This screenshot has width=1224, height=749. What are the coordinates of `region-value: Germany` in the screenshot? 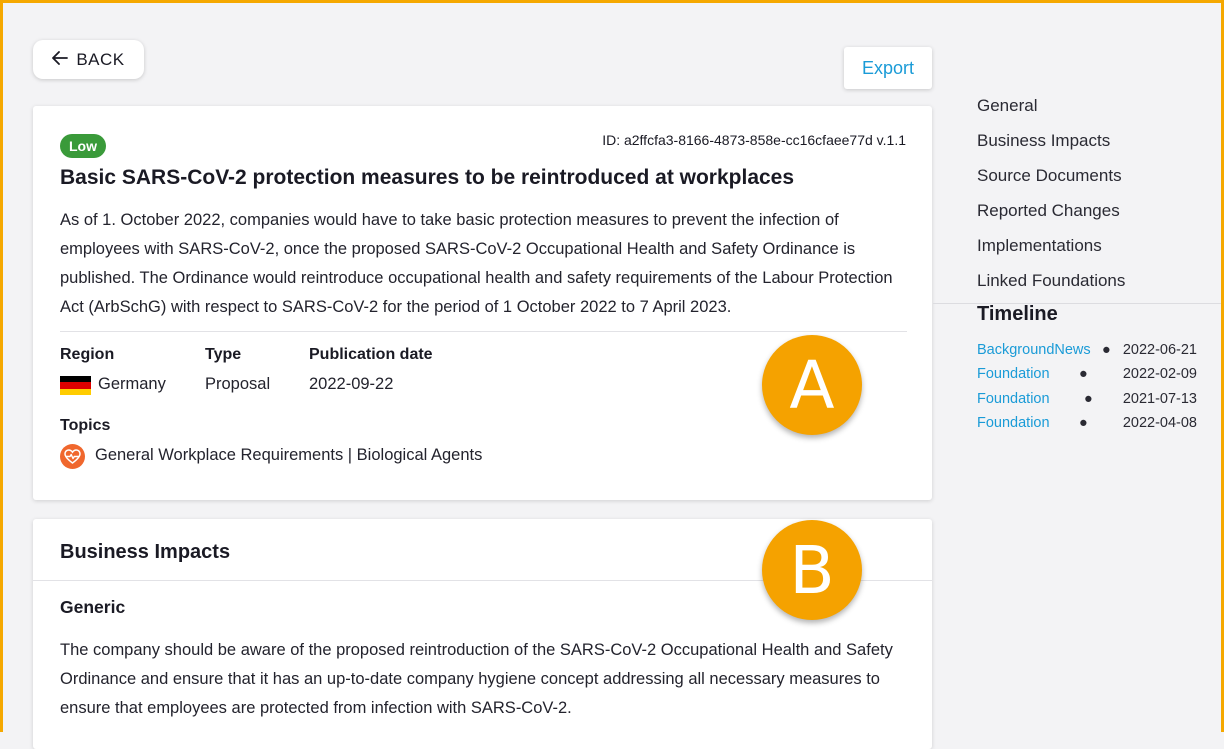 It's located at (132, 384).